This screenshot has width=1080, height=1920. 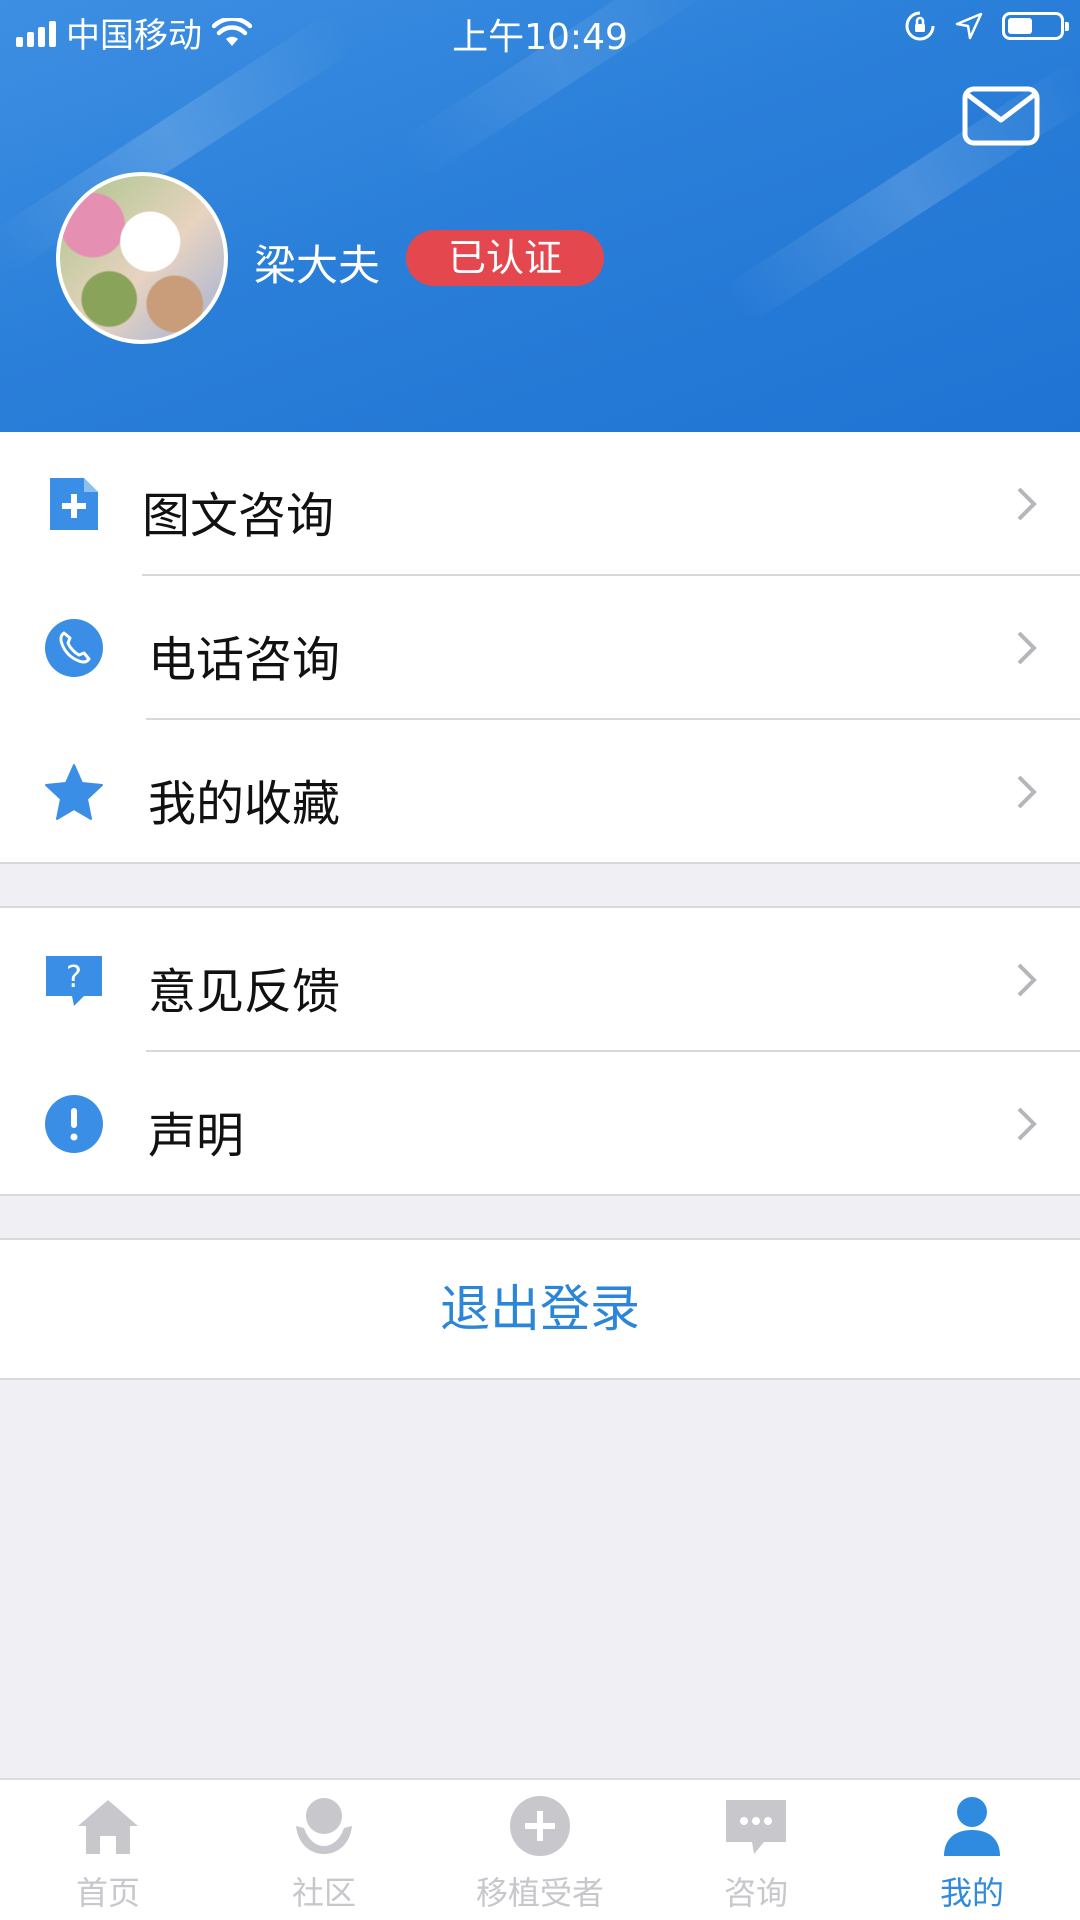 I want to click on menu-item-label: 我的收藏, so click(x=244, y=804).